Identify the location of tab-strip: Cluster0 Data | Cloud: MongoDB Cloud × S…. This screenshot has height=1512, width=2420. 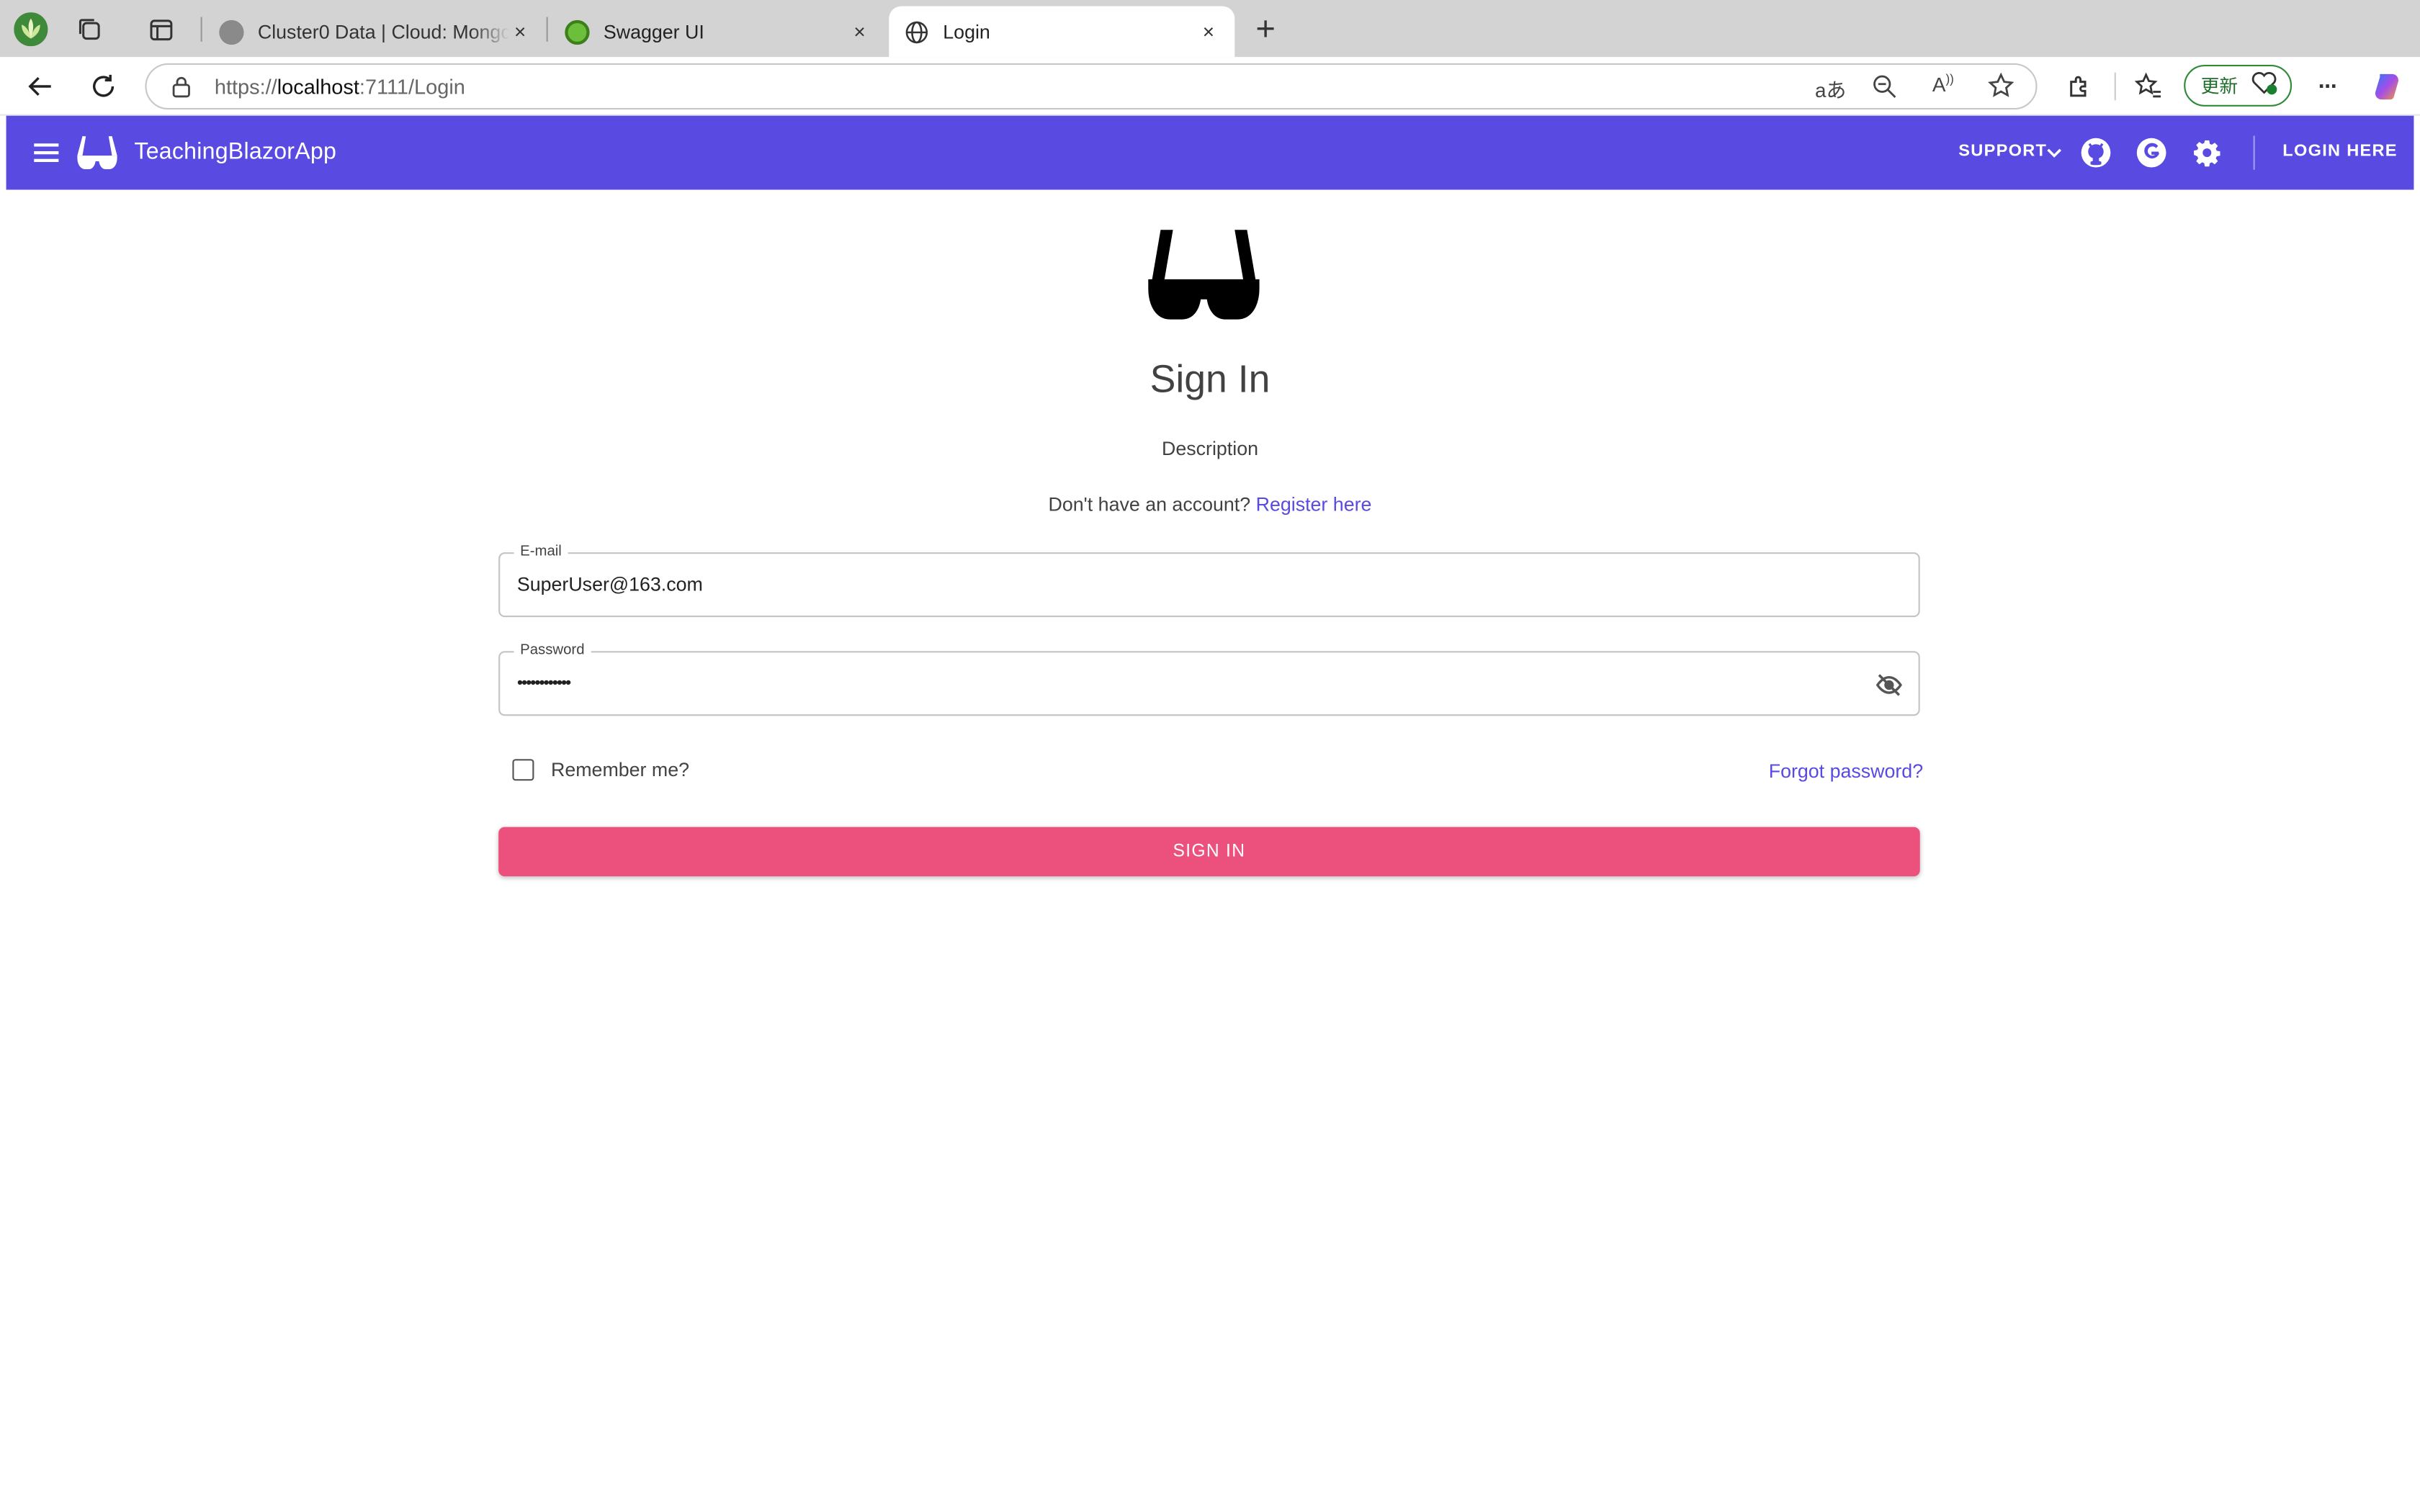
(1210, 29).